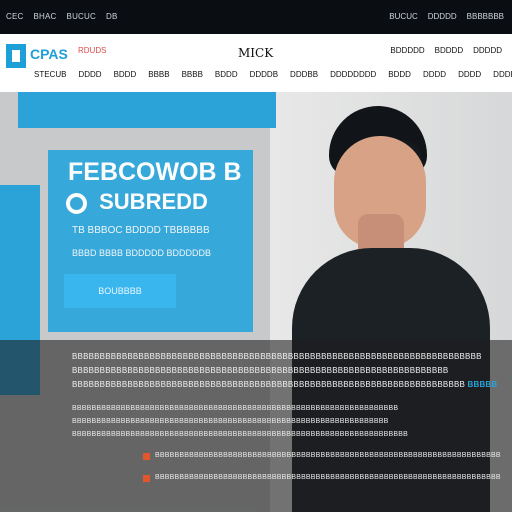 Image resolution: width=512 pixels, height=512 pixels. I want to click on top-link: CEC, so click(15, 16).